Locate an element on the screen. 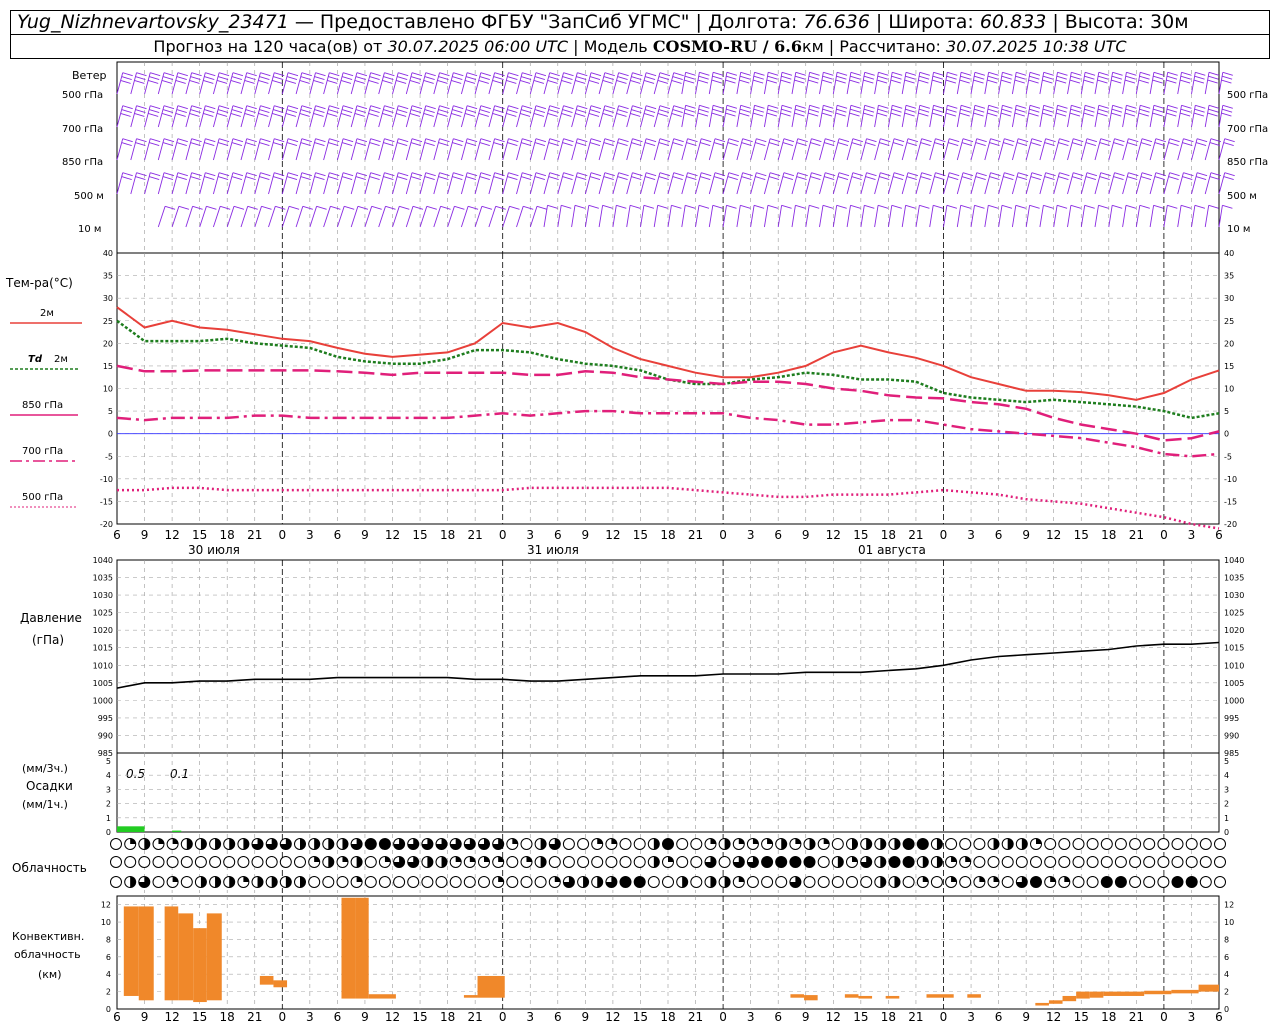  convective-bars is located at coordinates (671, 951).